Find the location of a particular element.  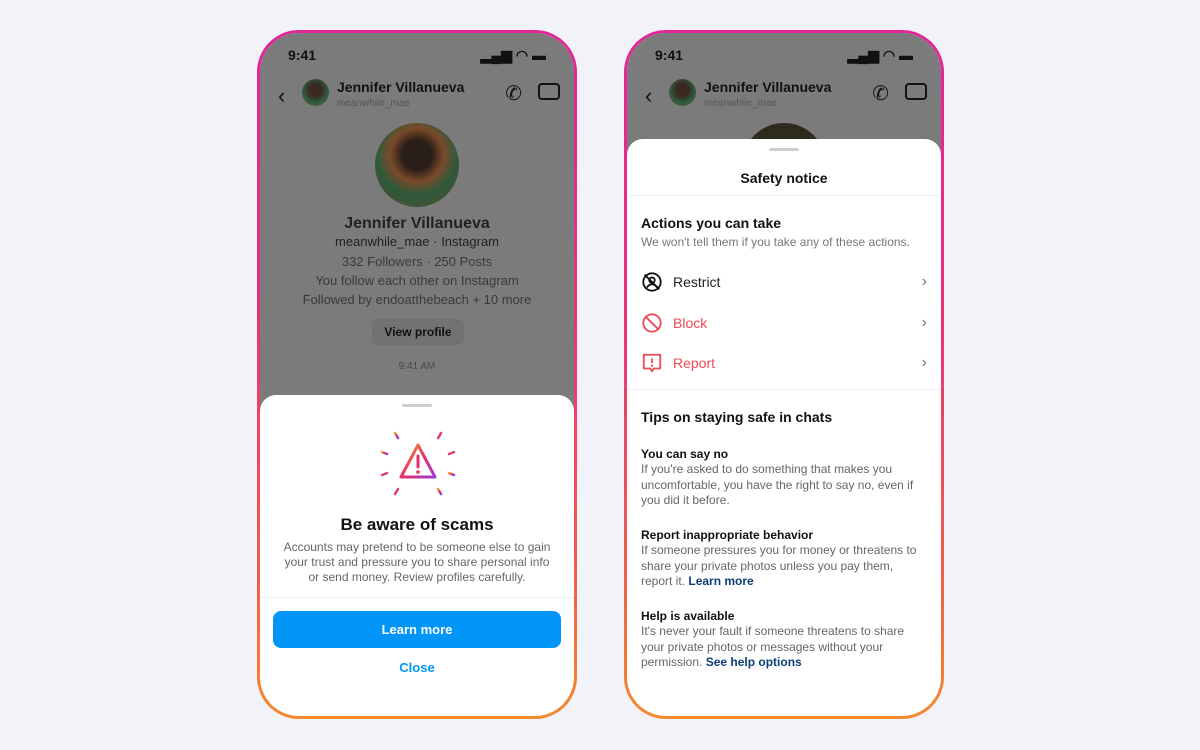

action-restrict: Restrict › is located at coordinates (784, 282).